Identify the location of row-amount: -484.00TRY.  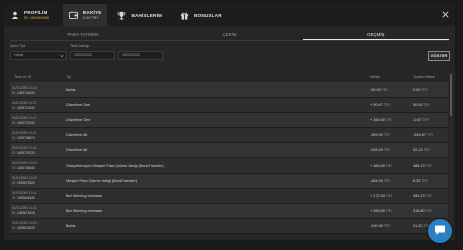
(380, 180).